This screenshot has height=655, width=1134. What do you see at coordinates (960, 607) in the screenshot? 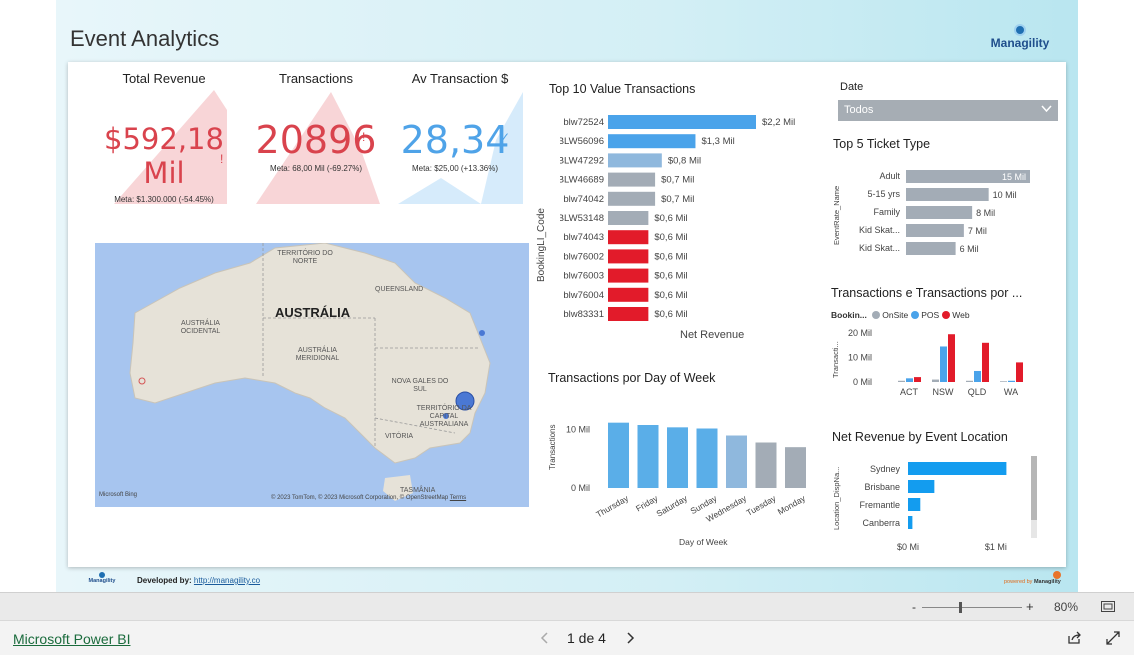
I see `zoom-slider-thumb` at bounding box center [960, 607].